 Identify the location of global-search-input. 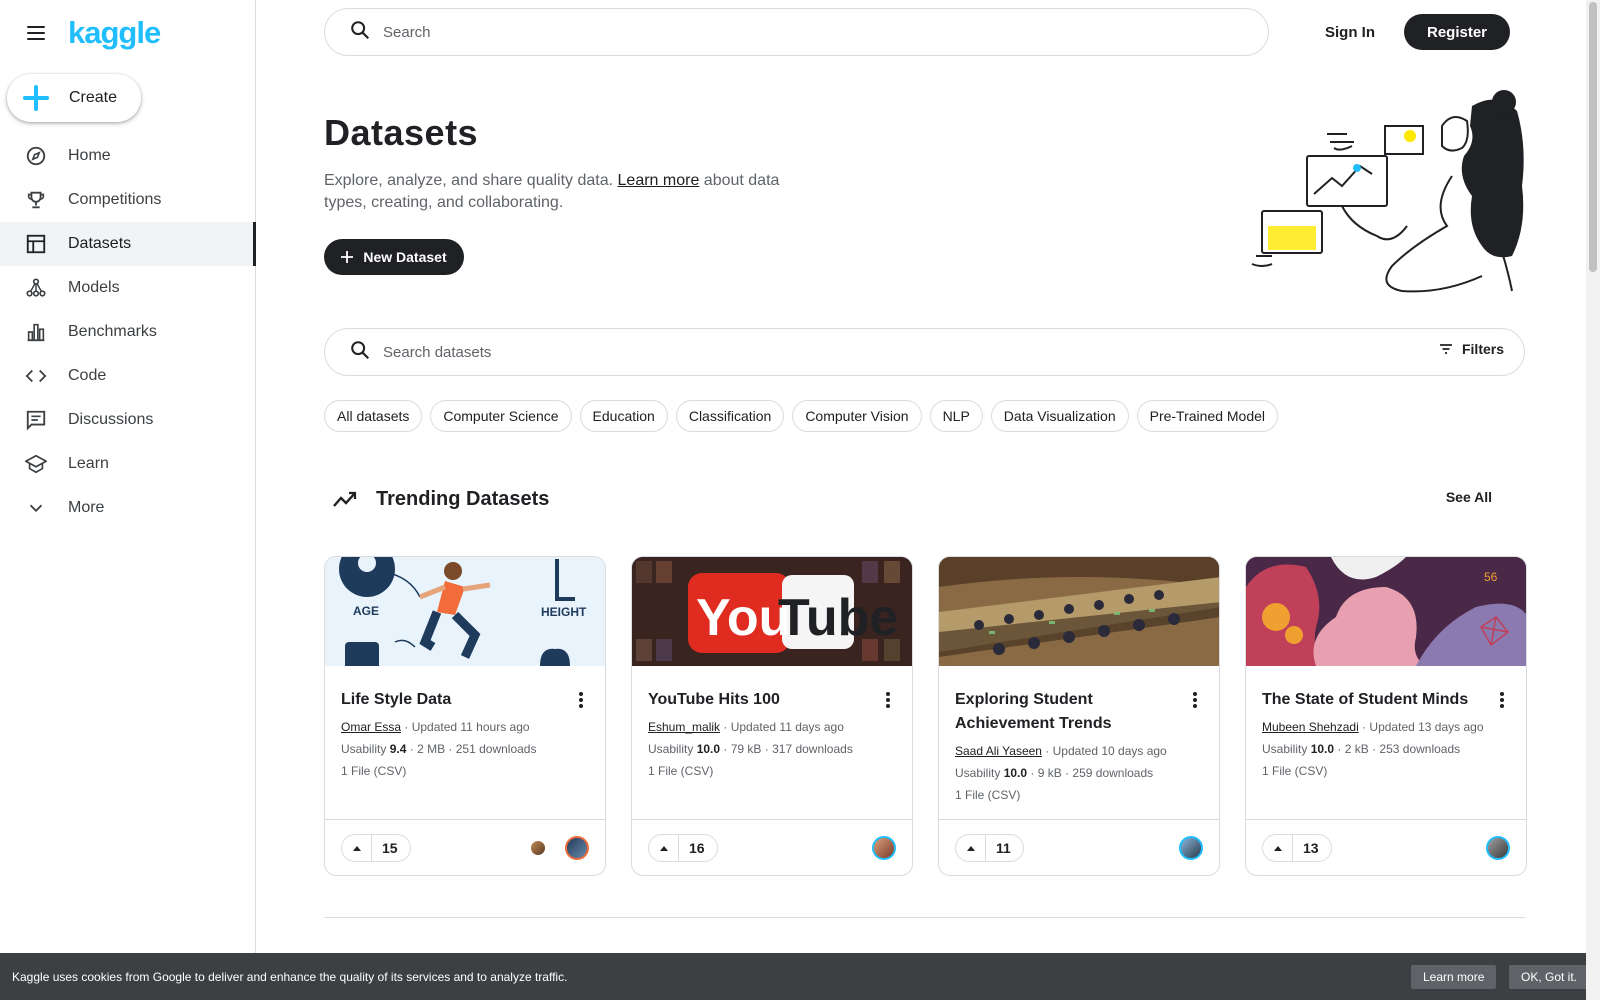
(683, 32).